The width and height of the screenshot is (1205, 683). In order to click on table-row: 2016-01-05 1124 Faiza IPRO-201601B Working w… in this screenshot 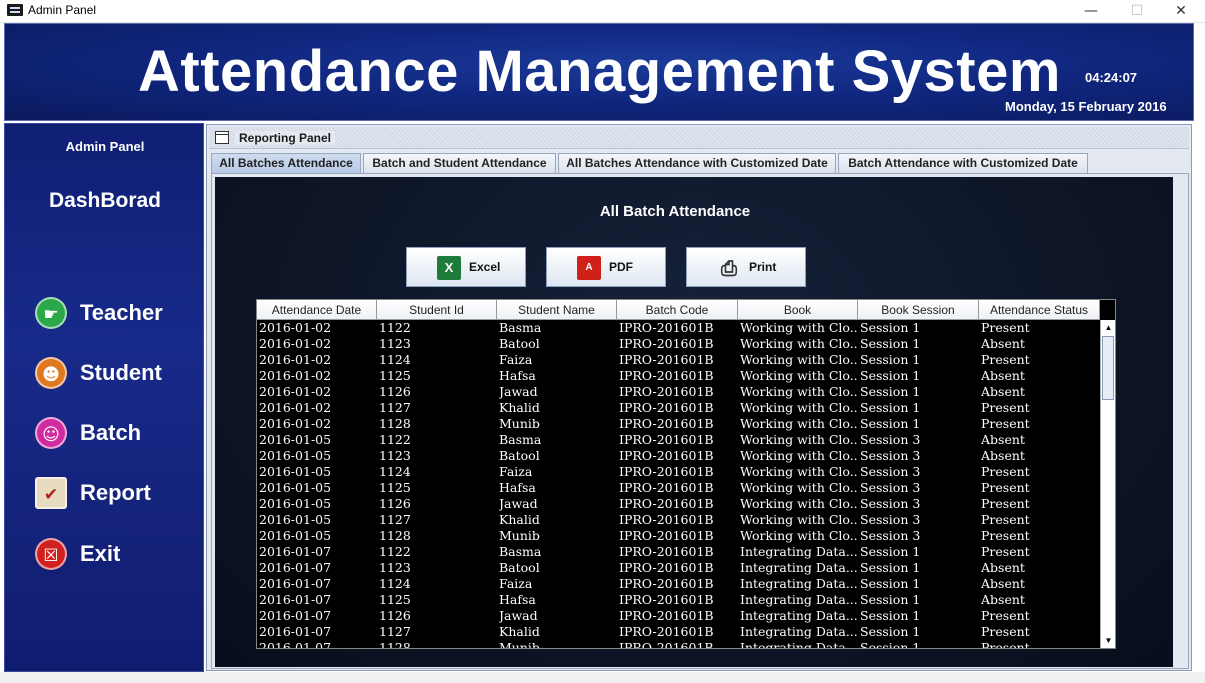, I will do `click(678, 472)`.